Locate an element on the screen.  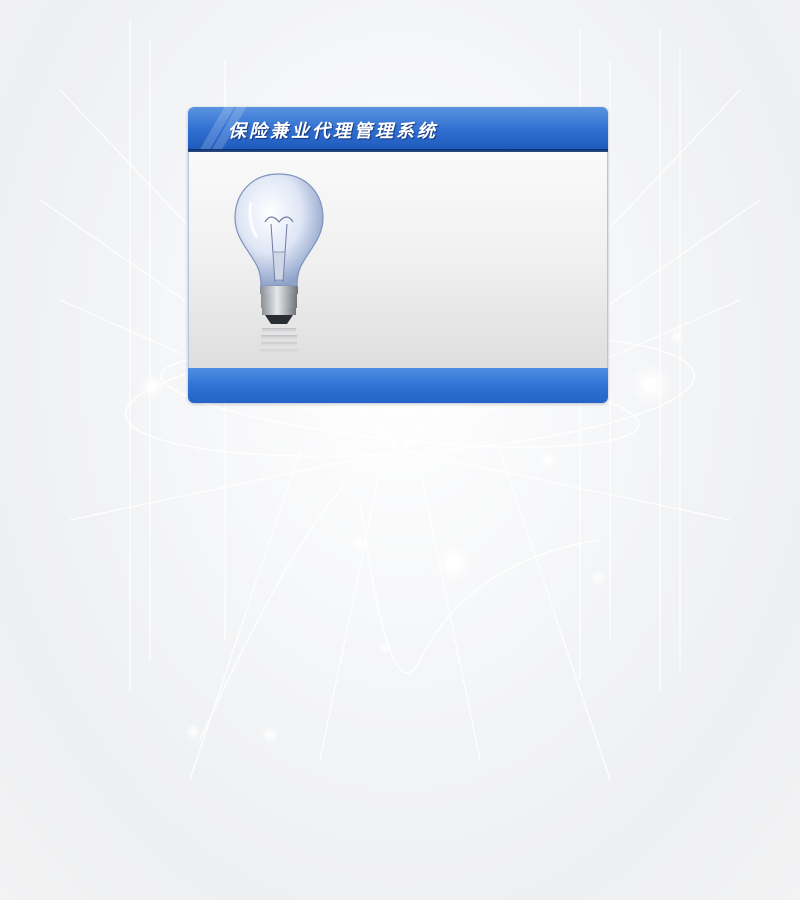
panel-header: 保险兼业代理管理系统 is located at coordinates (398, 128).